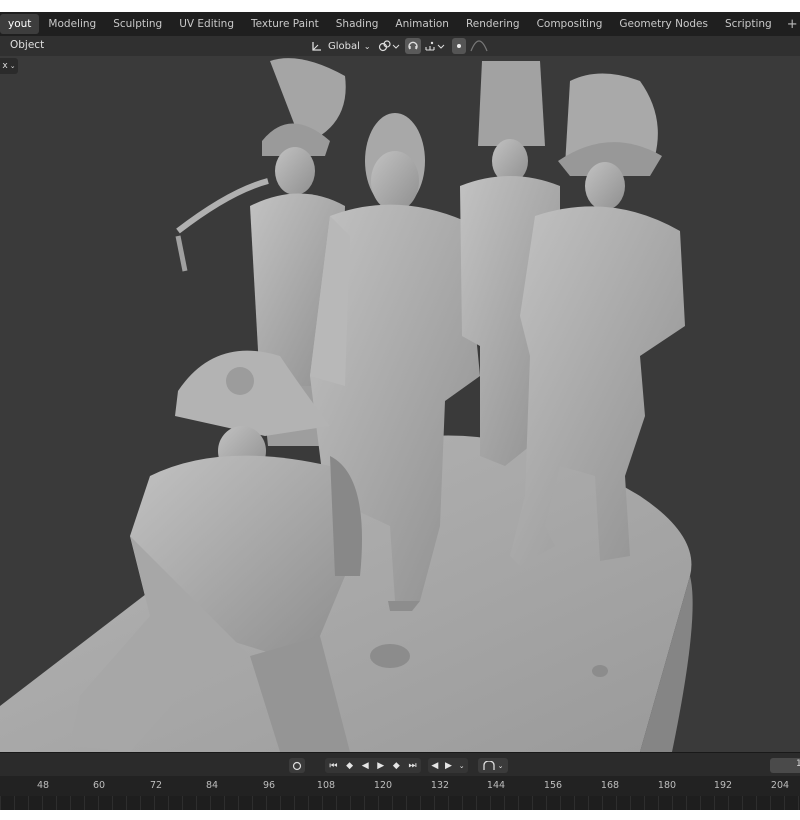 The height and width of the screenshot is (820, 800). What do you see at coordinates (400, 6) in the screenshot?
I see `top-window-edge` at bounding box center [400, 6].